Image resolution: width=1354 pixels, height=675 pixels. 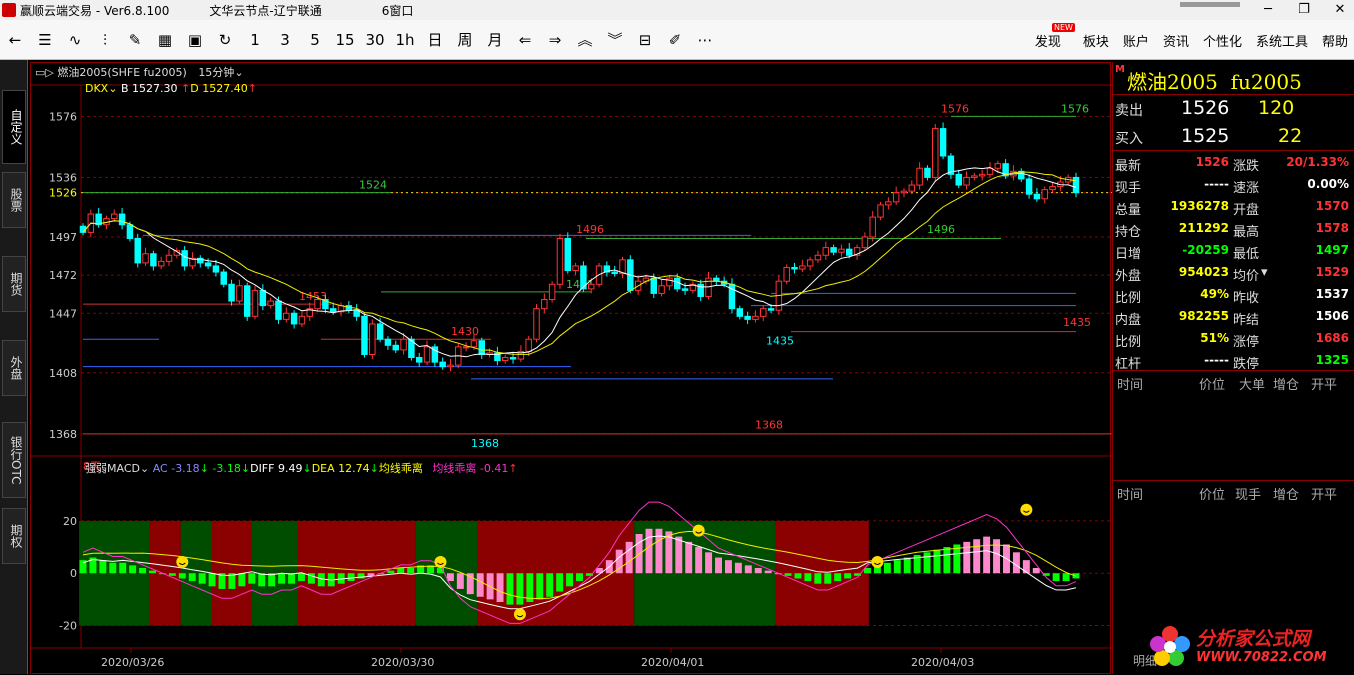 I want to click on down-arrow-icon: ↓, so click(x=374, y=468).